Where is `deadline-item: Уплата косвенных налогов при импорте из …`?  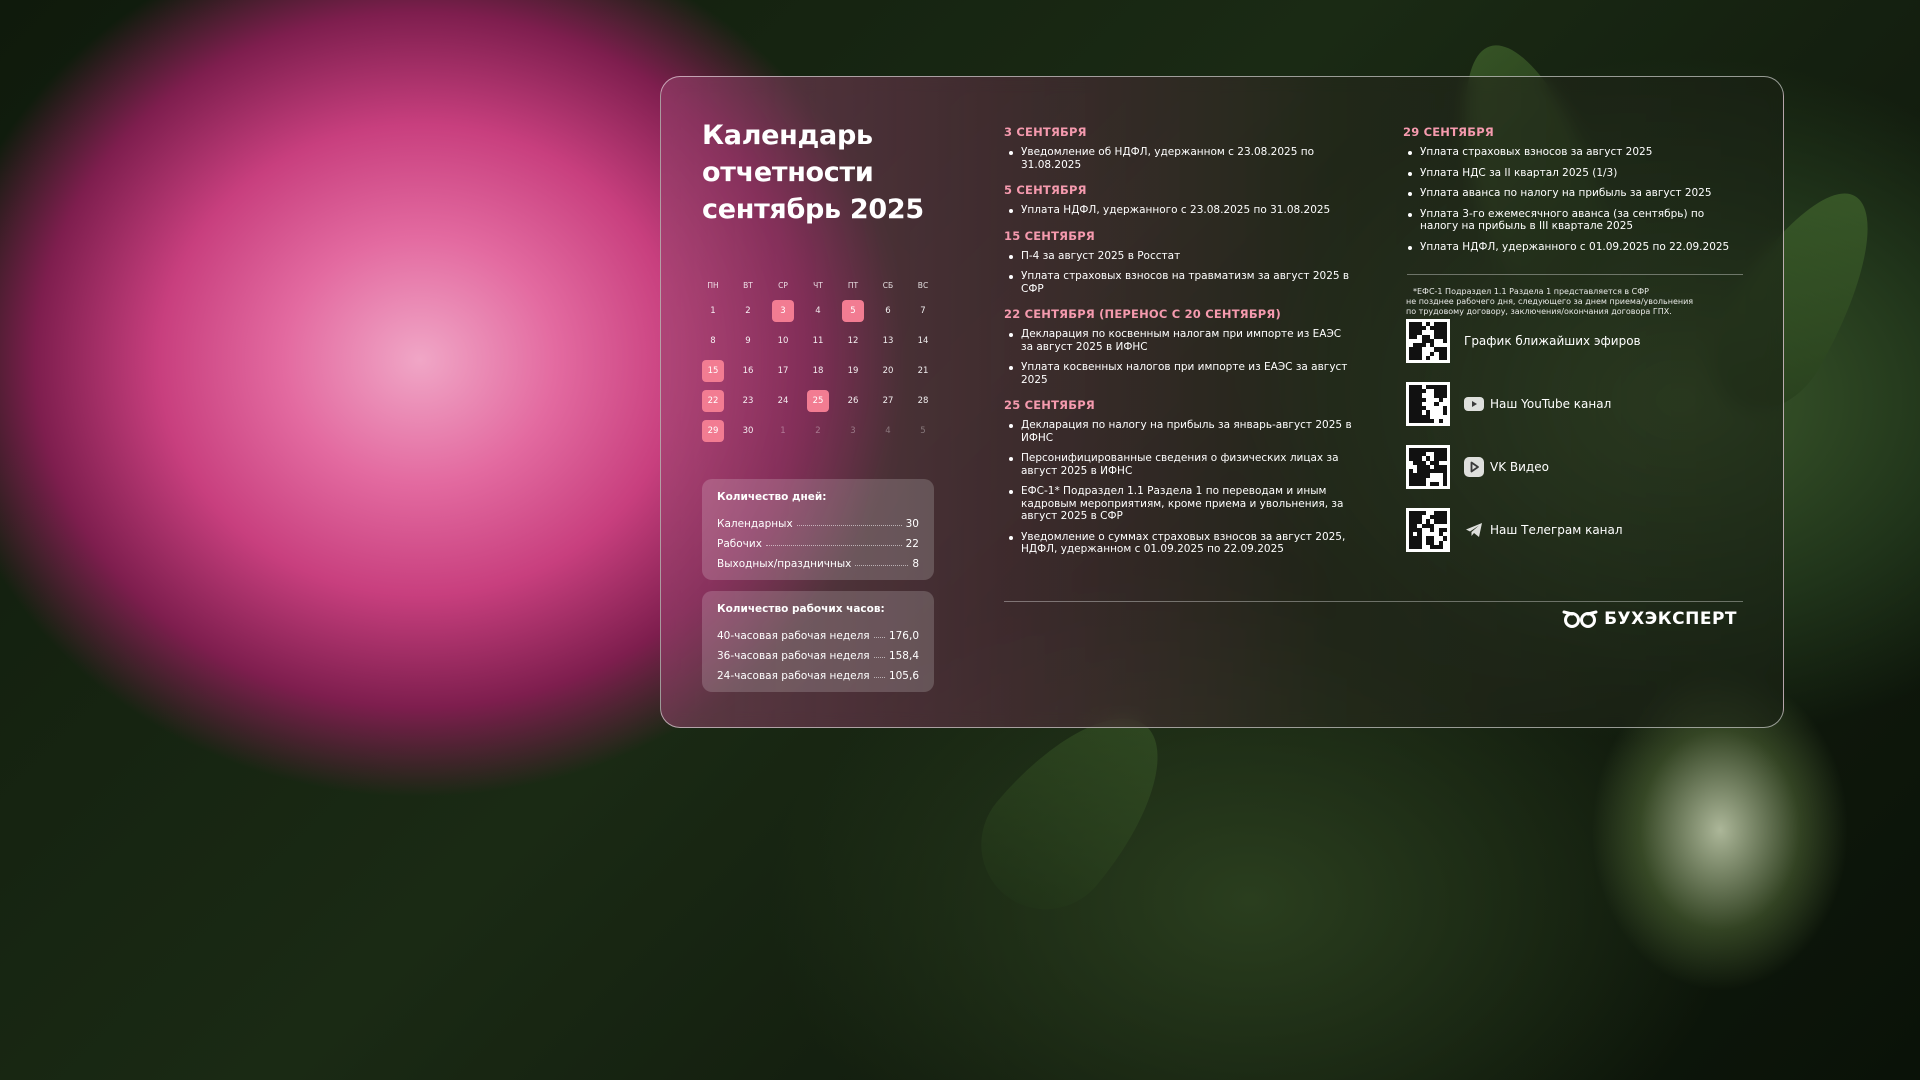 deadline-item: Уплата косвенных налогов при импорте из … is located at coordinates (1179, 373).